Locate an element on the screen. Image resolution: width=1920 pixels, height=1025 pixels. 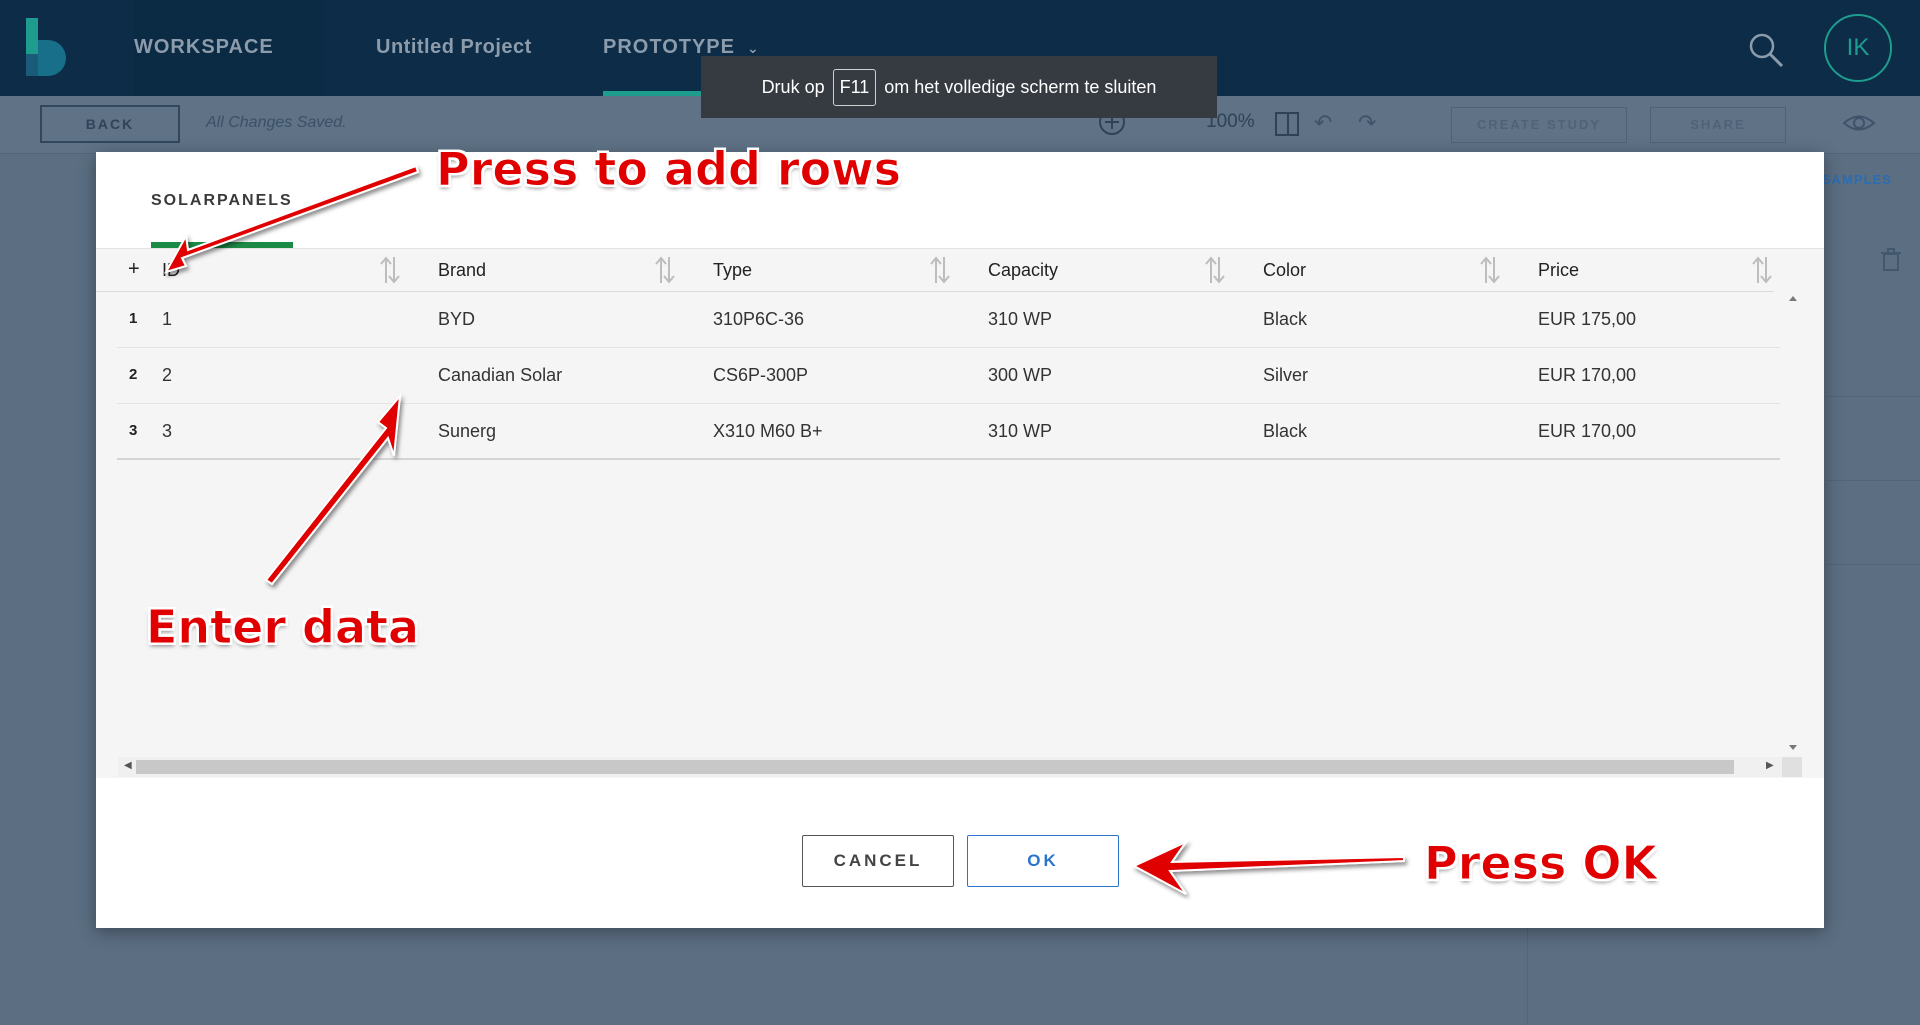
nav-project: Untitled Project is located at coordinates (454, 48).